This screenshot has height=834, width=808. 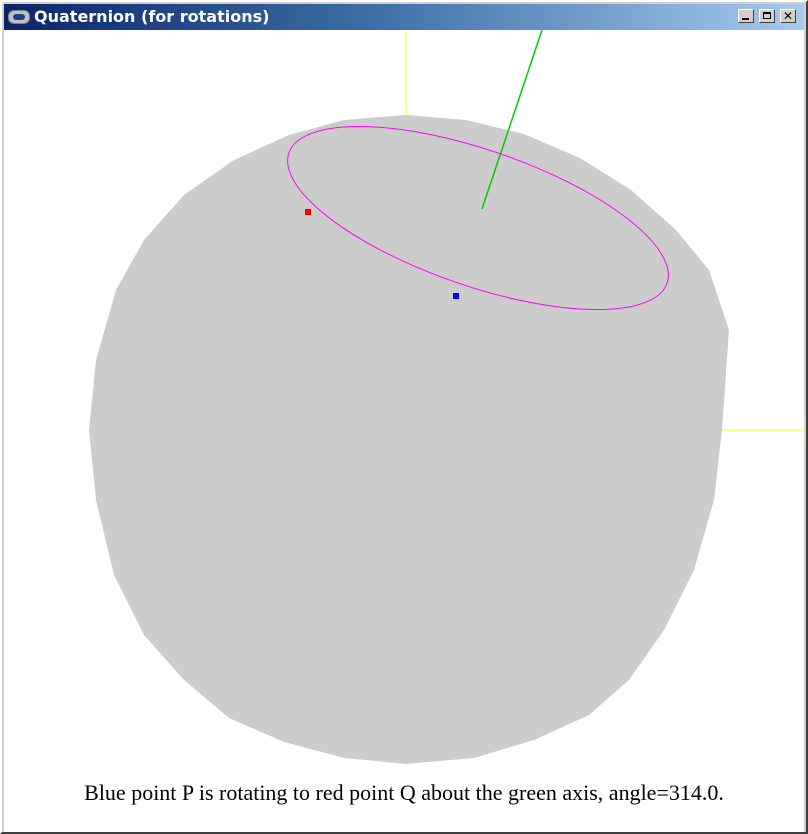 I want to click on point-p, so click(x=456, y=296).